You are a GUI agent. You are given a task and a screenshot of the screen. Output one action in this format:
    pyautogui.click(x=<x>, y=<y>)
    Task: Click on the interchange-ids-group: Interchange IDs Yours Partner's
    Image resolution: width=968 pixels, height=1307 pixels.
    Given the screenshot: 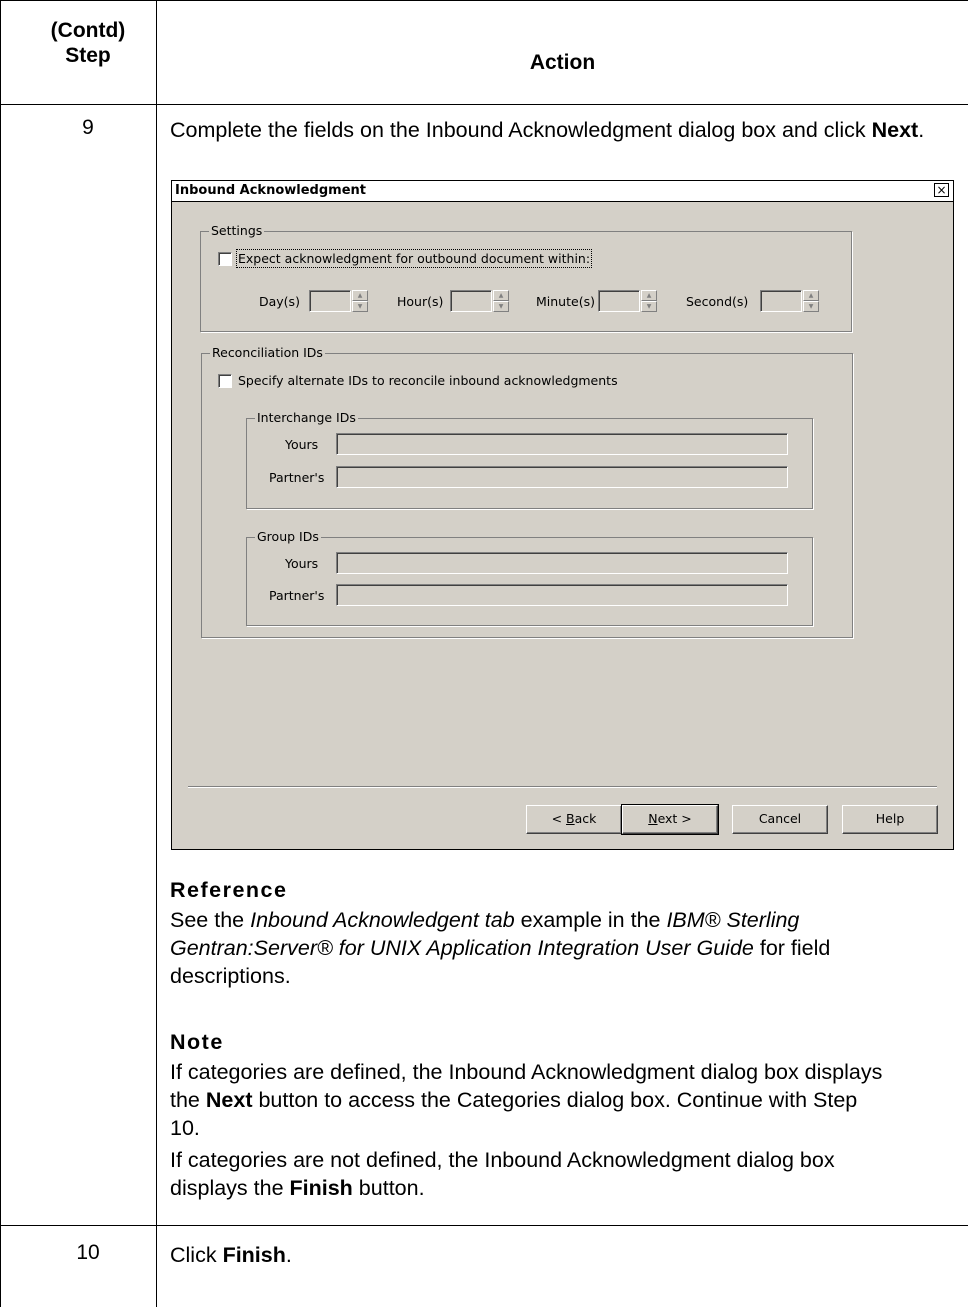 What is the action you would take?
    pyautogui.click(x=529, y=459)
    